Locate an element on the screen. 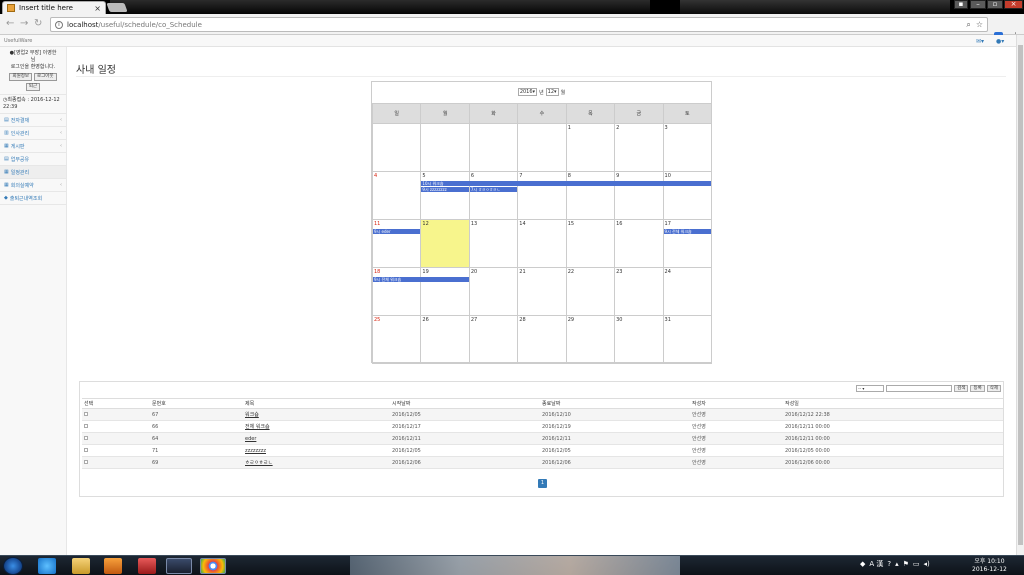 This screenshot has width=1024, height=575. forward-arrow-icon: → is located at coordinates (24, 24).